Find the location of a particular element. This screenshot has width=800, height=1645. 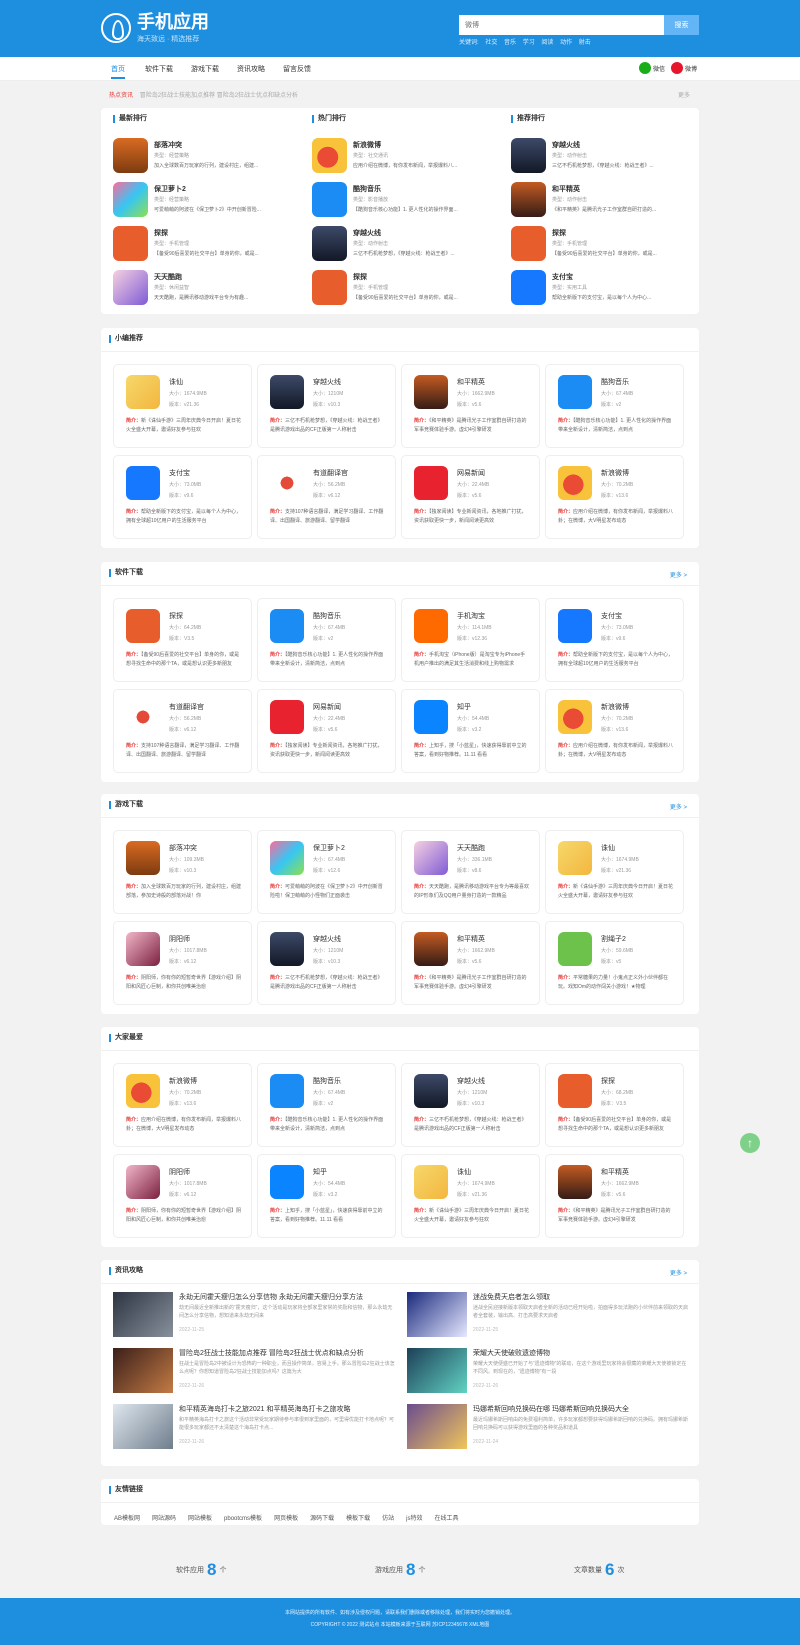

friend-link: 模板下载 is located at coordinates (358, 1517).